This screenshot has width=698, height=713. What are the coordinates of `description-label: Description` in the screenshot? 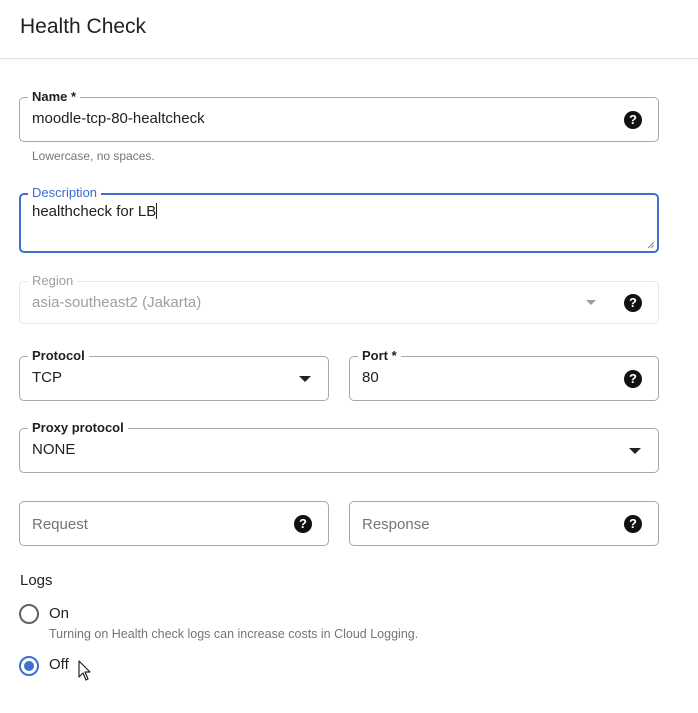 It's located at (65, 193).